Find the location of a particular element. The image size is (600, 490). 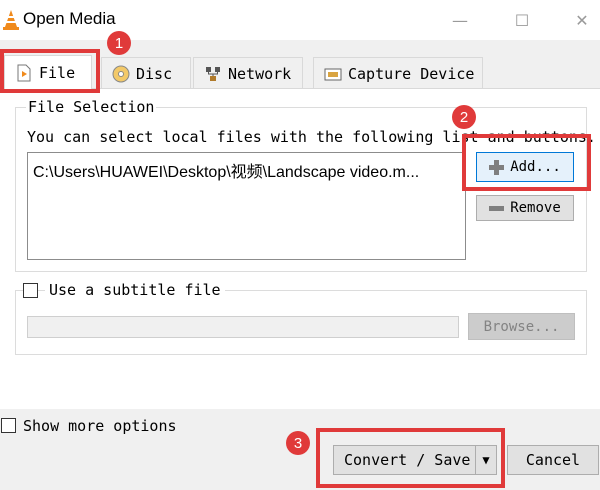

tab-disc-label: Disc is located at coordinates (154, 73).